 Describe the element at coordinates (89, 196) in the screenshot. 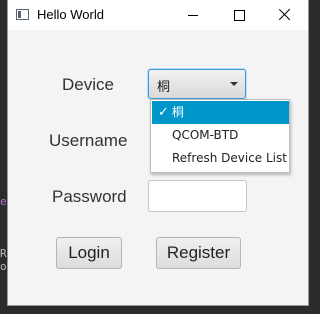

I see `password-label: Password` at that location.